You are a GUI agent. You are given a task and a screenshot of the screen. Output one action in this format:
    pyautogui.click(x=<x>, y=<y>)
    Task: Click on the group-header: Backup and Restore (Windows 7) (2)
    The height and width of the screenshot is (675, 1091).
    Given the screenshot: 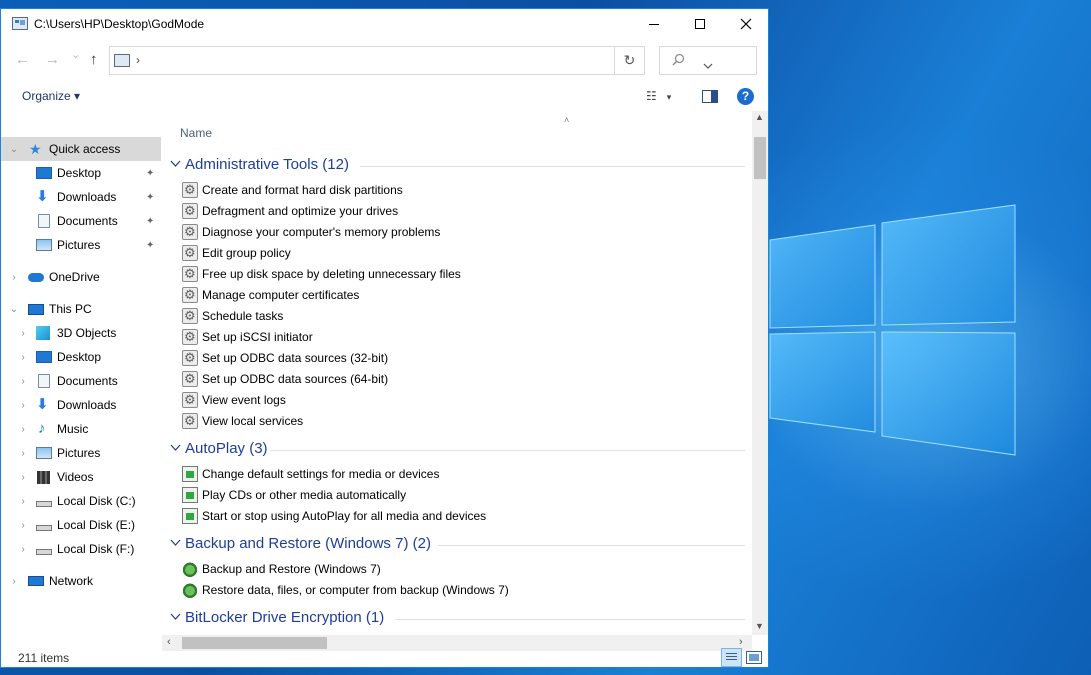 What is the action you would take?
    pyautogui.click(x=457, y=545)
    